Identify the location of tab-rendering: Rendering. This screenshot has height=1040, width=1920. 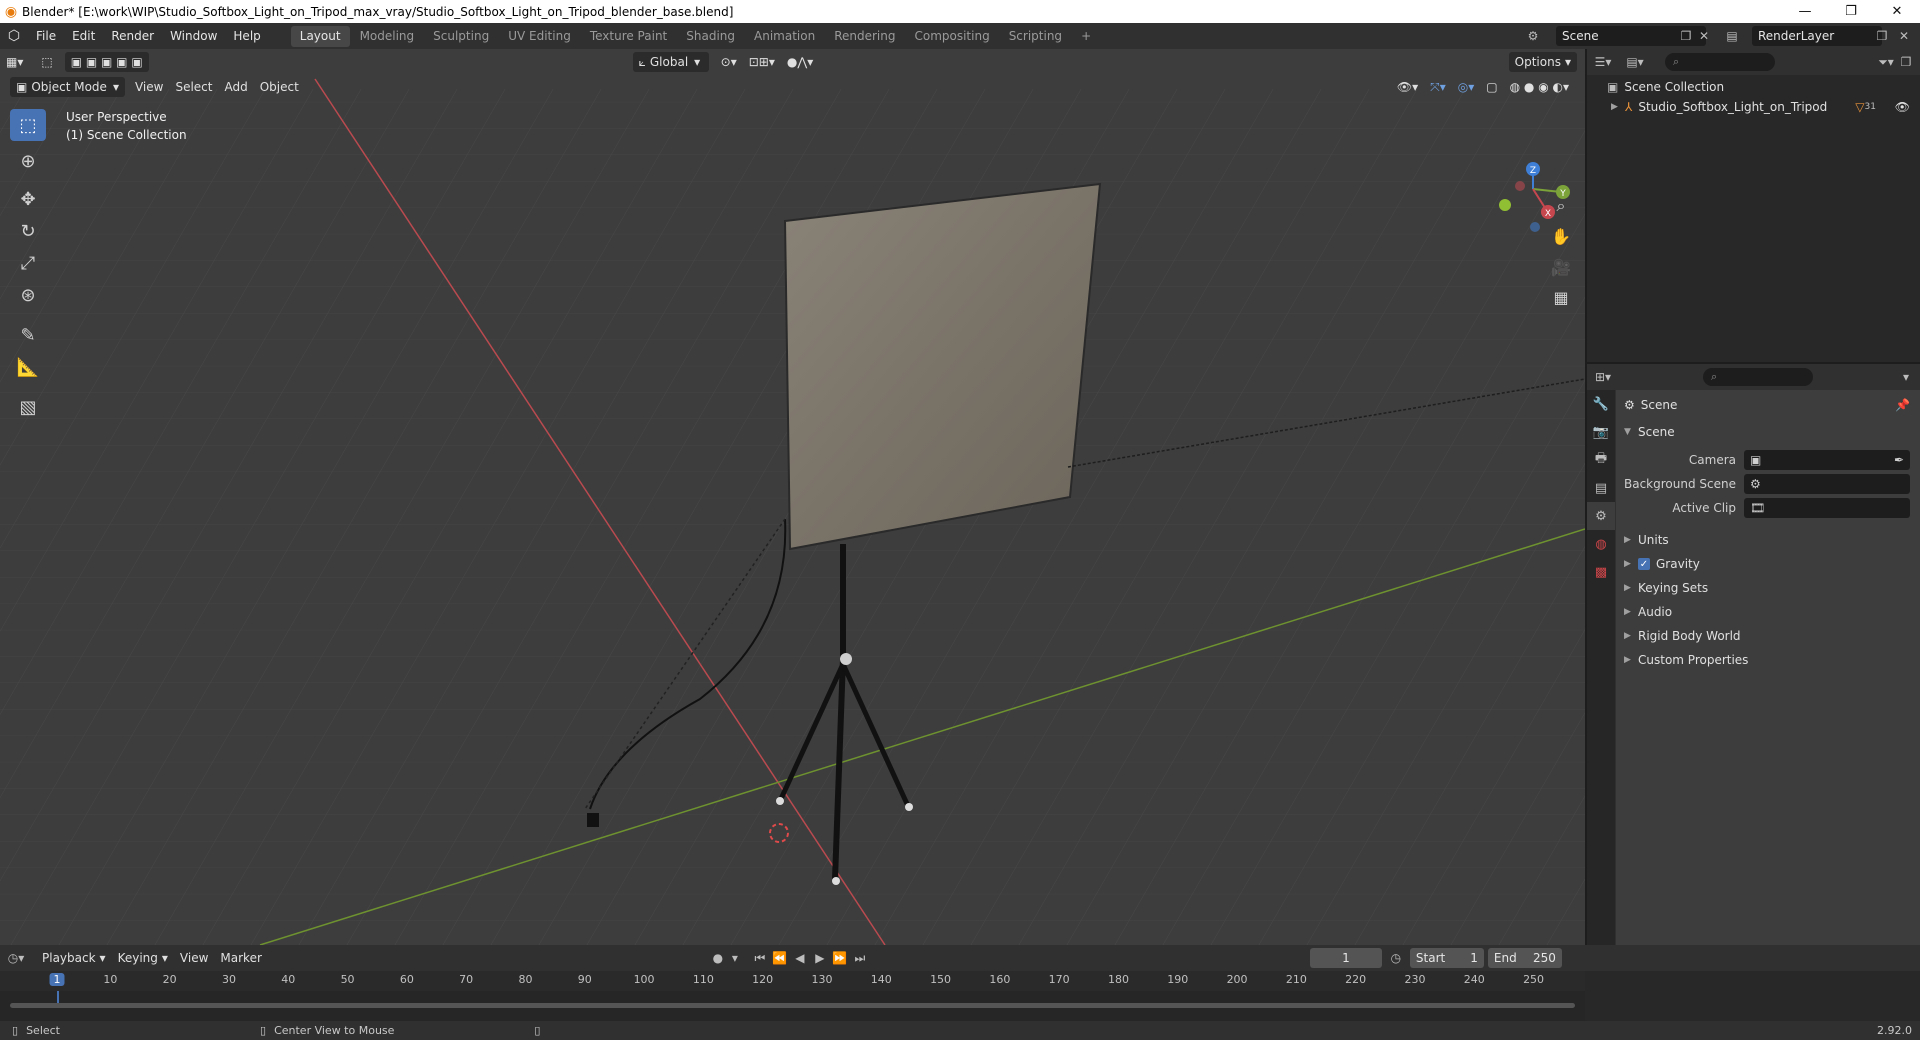
(864, 36).